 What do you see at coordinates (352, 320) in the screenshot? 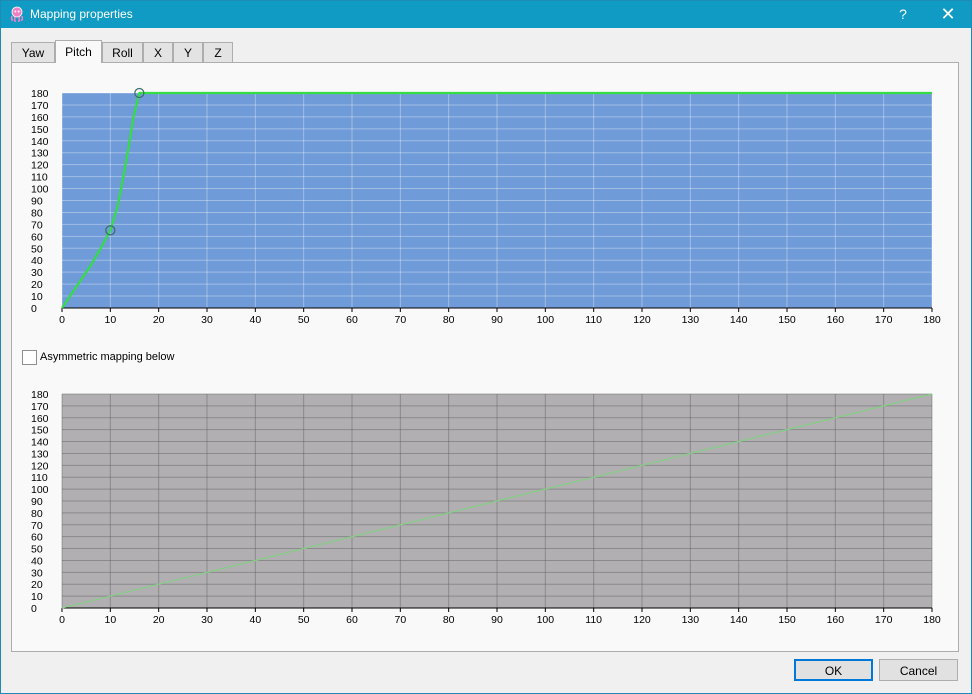
I see `top-x-tick-label: 60` at bounding box center [352, 320].